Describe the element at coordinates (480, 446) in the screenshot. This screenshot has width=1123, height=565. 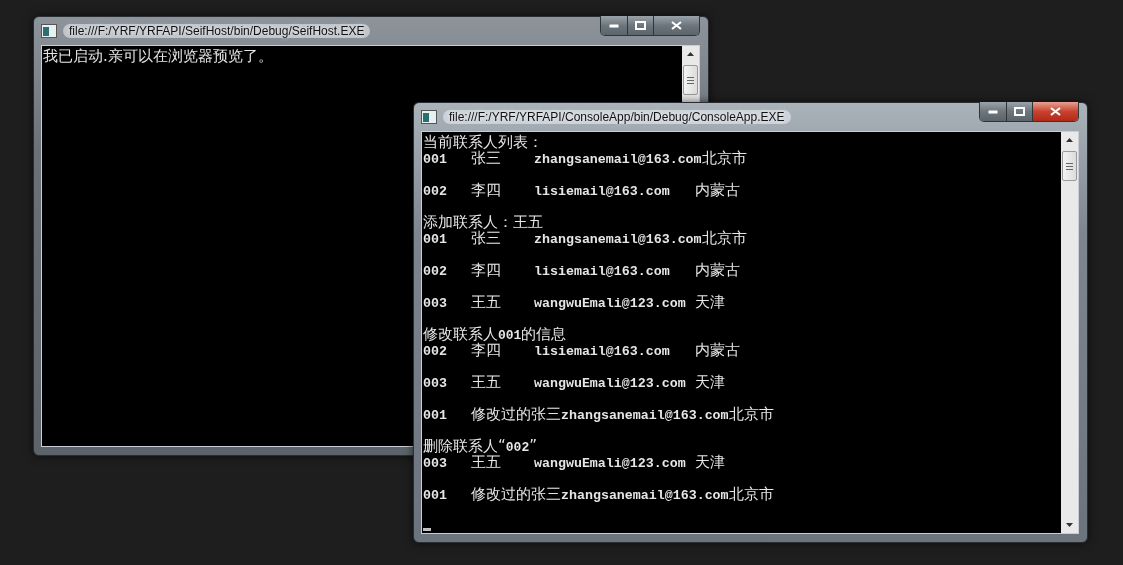
I see `console-line: 删除联系人“002”` at that location.